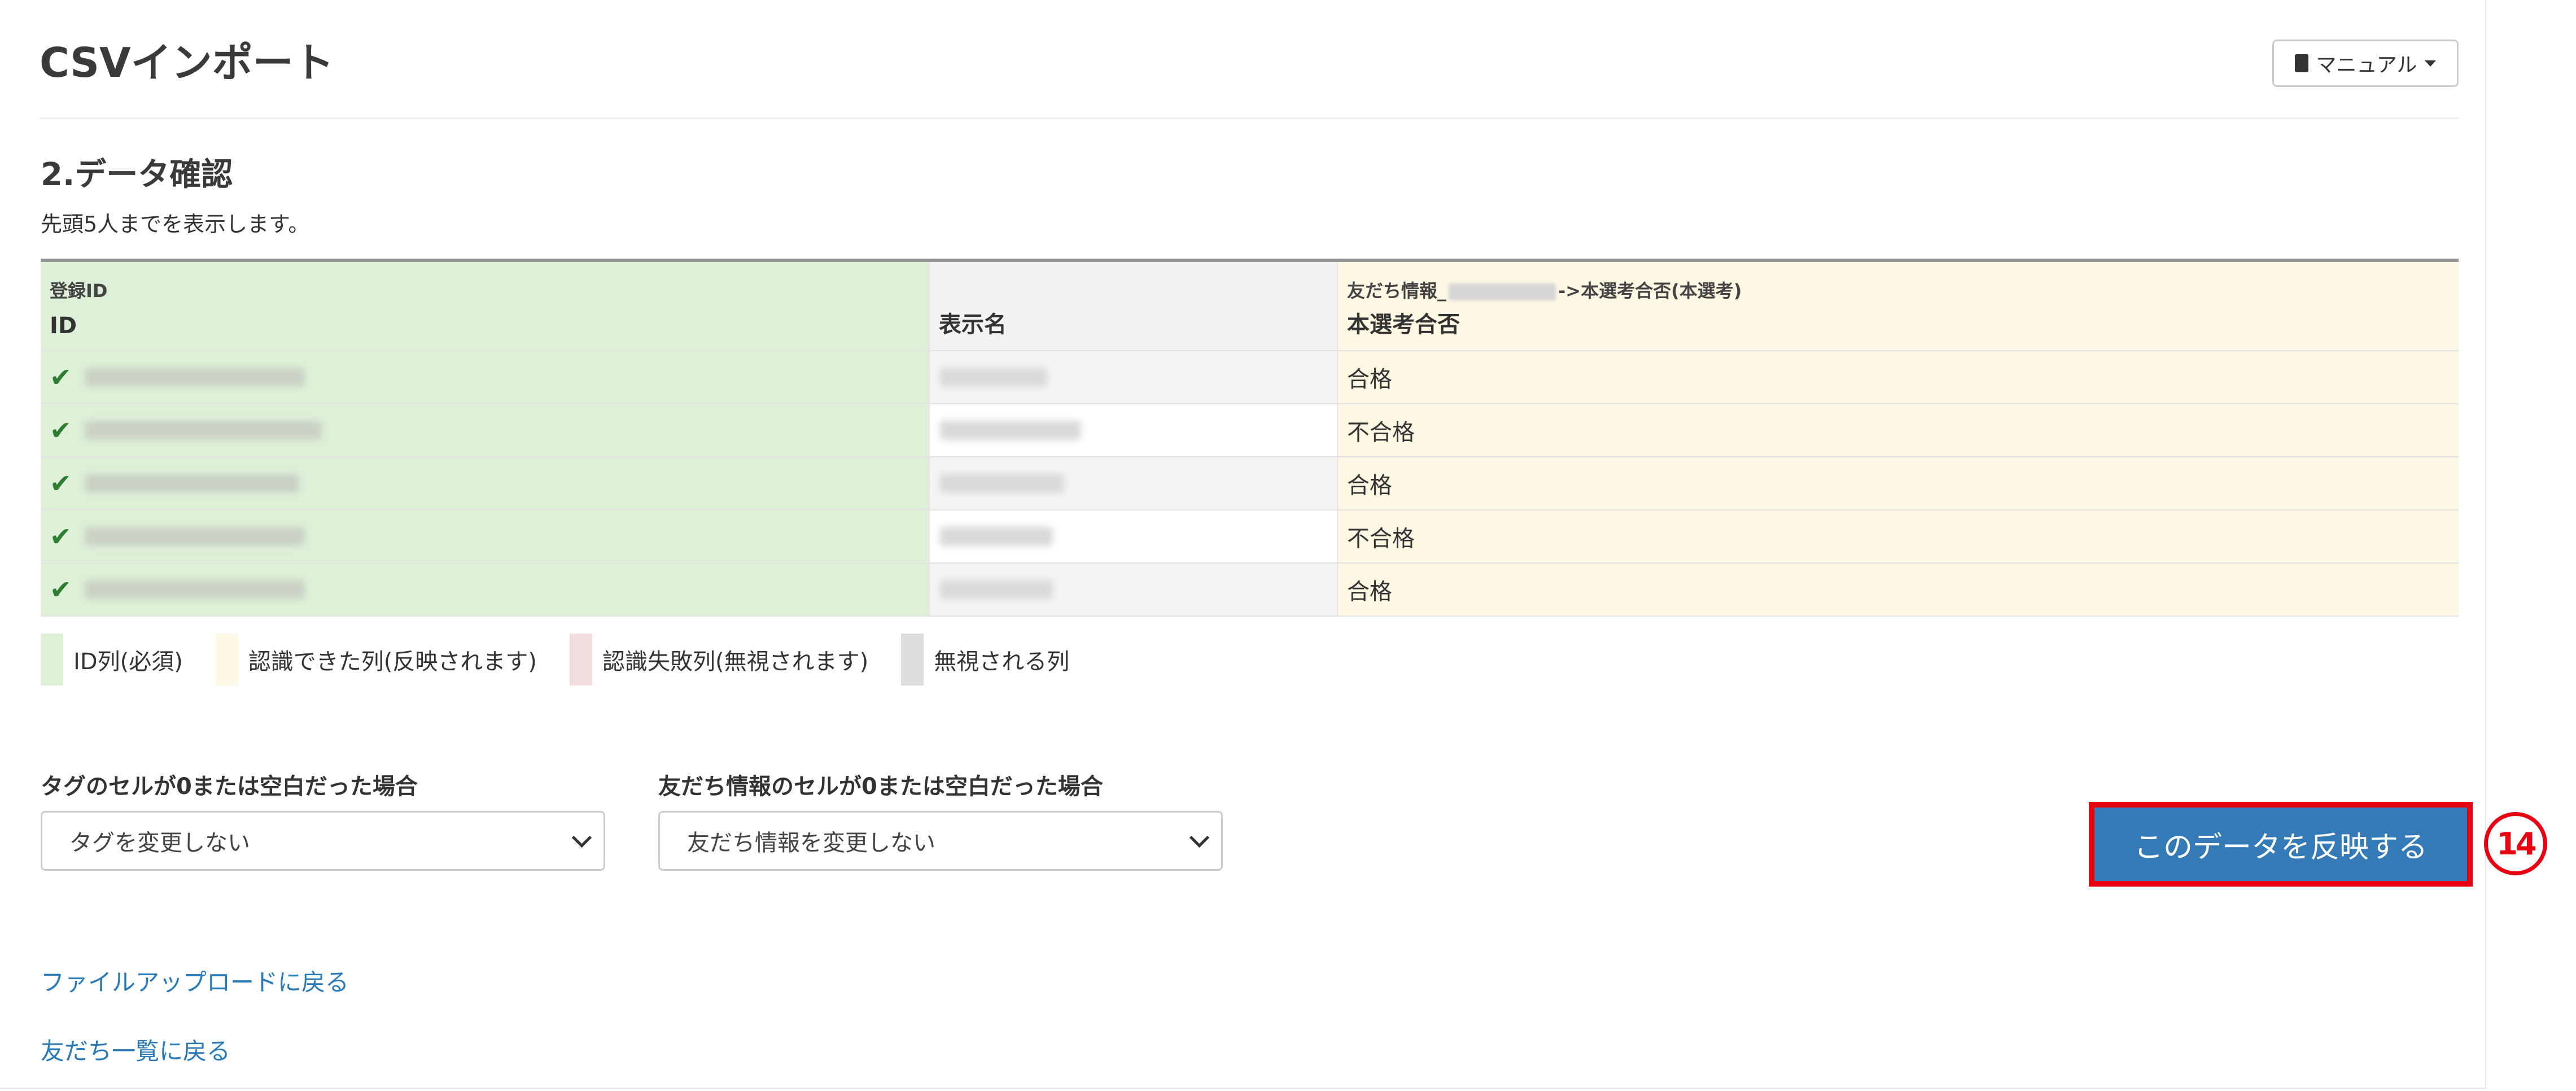  What do you see at coordinates (64, 326) in the screenshot?
I see `header-main-label: ID` at bounding box center [64, 326].